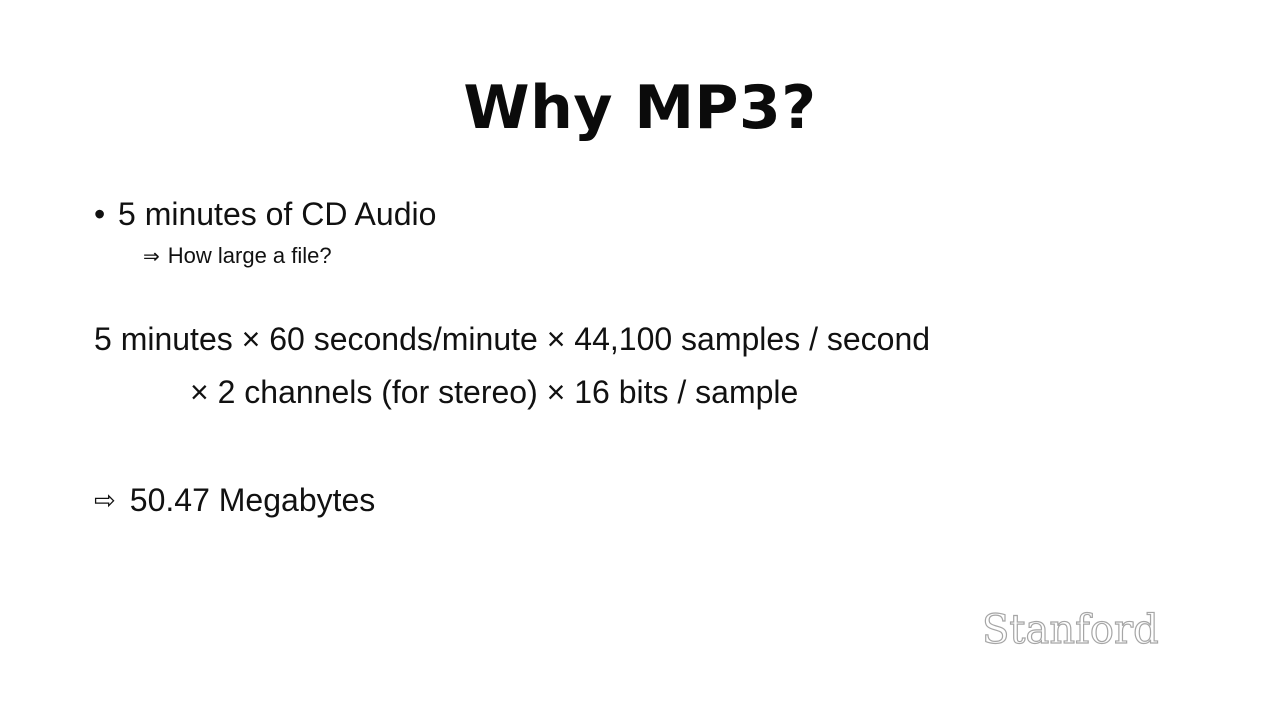 The width and height of the screenshot is (1280, 720). I want to click on result-item: ⇨ 50.47 Megabytes, so click(234, 500).